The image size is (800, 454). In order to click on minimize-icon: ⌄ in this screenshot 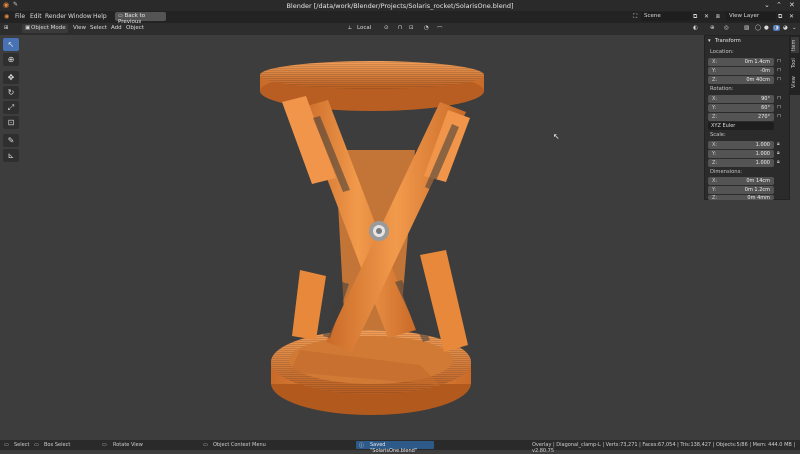, I will do `click(767, 5)`.